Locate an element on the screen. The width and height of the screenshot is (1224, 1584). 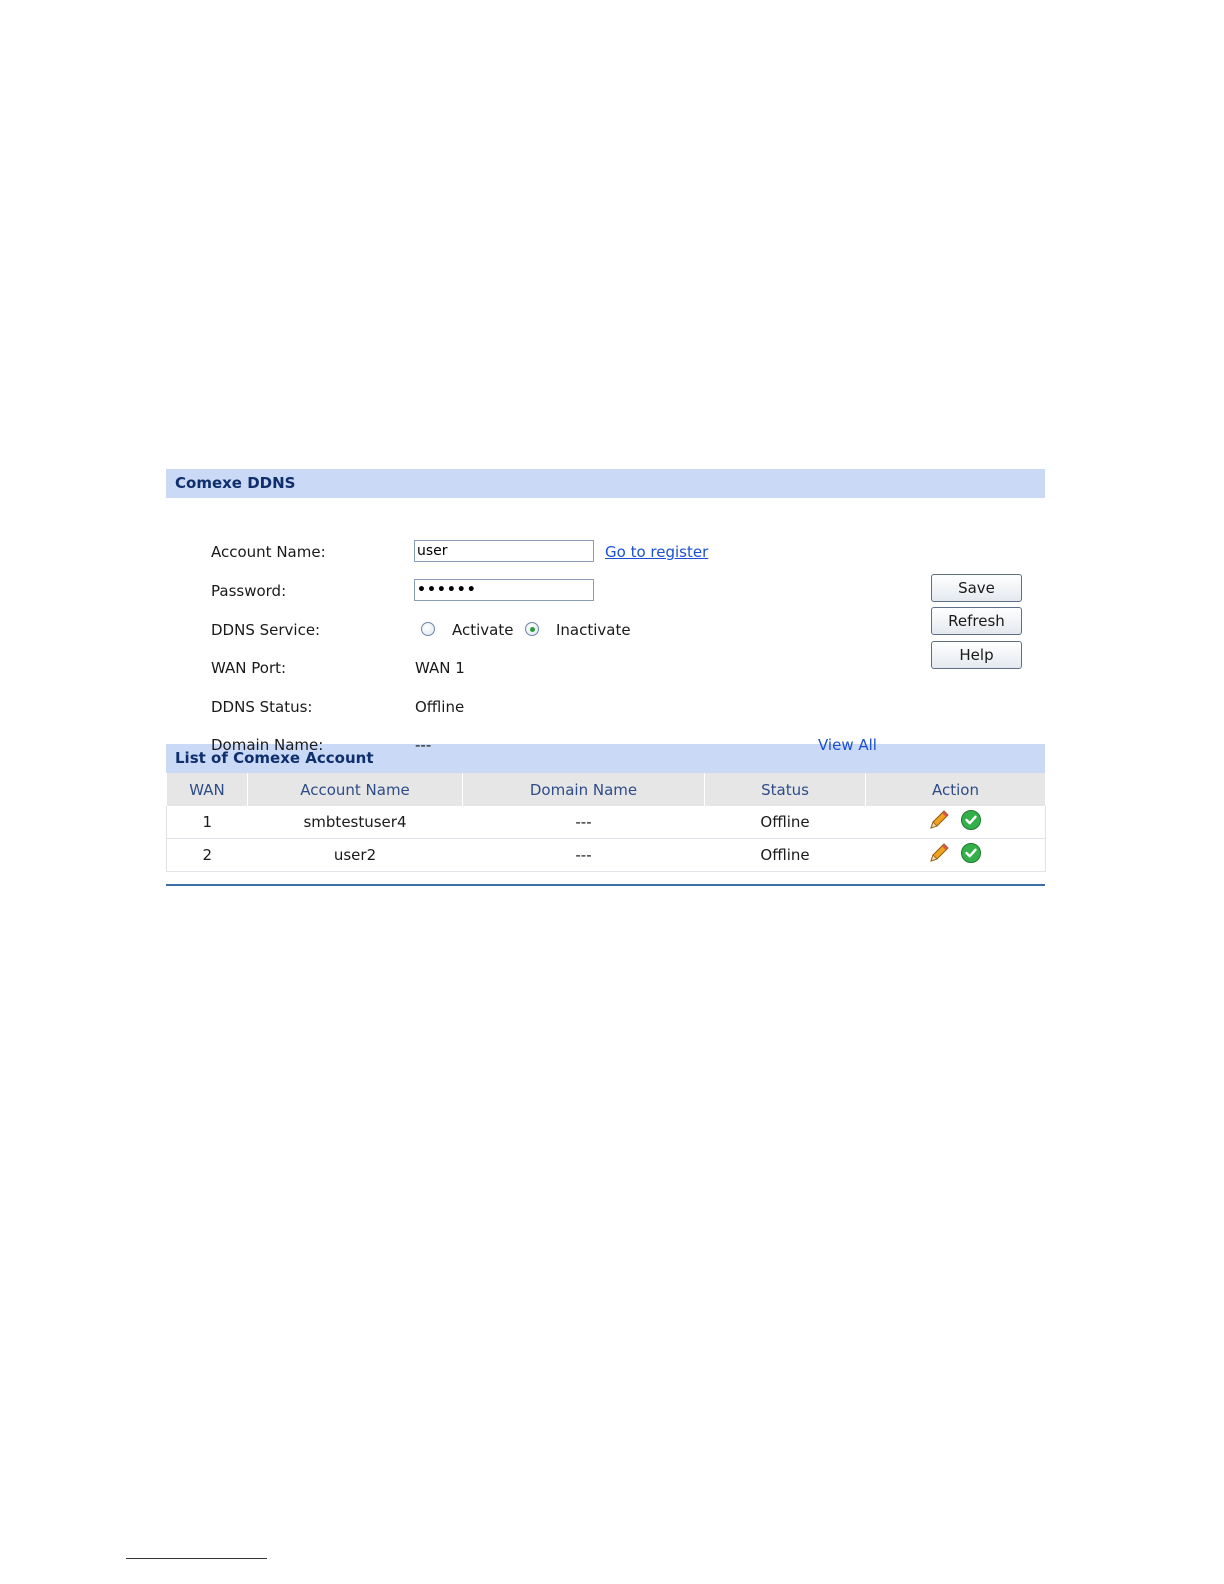
inactivate-radio is located at coordinates (532, 629).